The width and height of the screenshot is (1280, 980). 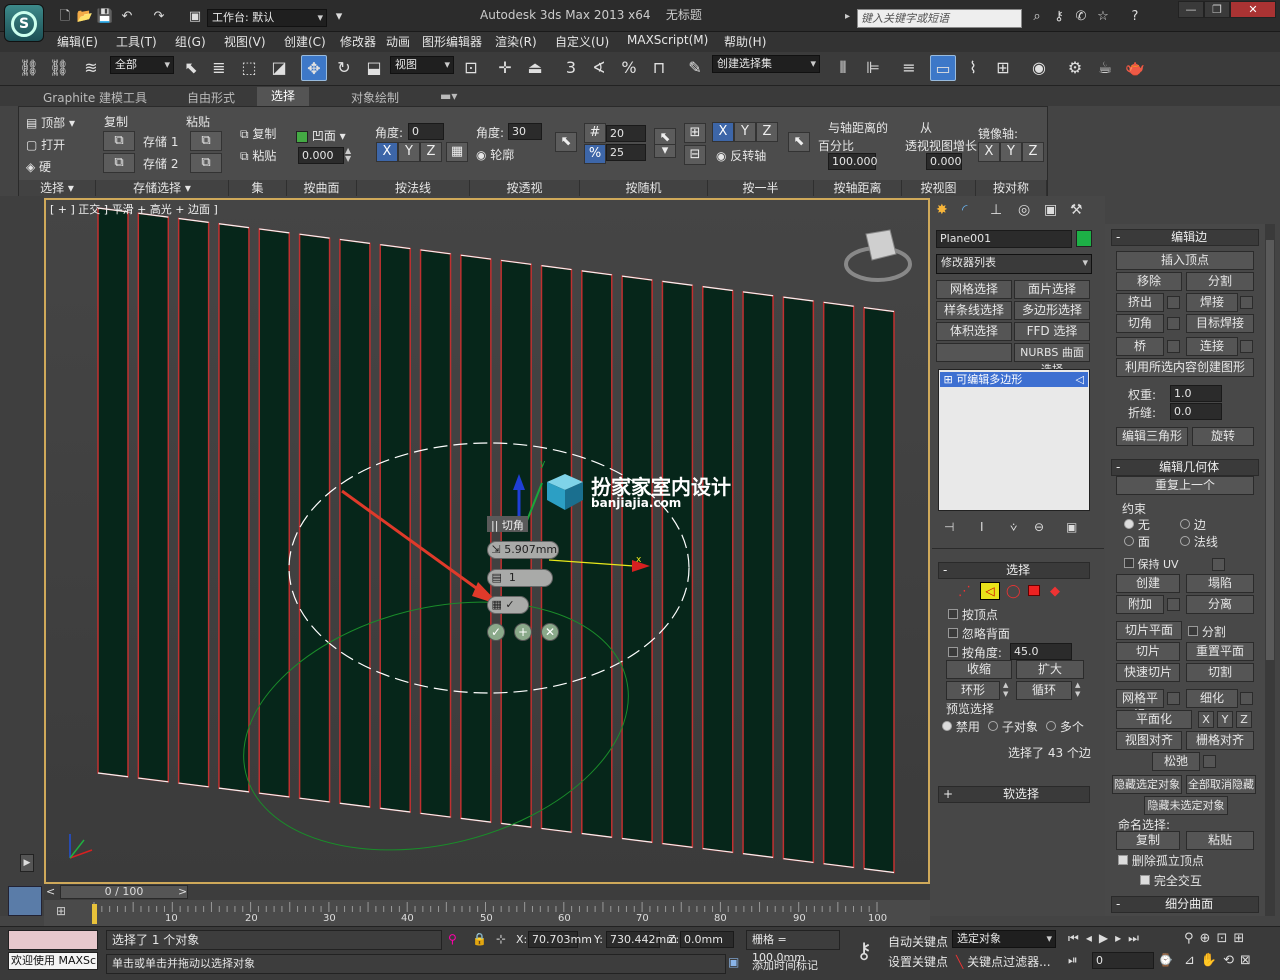 I want to click on bridge-settings-icon, so click(x=1173, y=346).